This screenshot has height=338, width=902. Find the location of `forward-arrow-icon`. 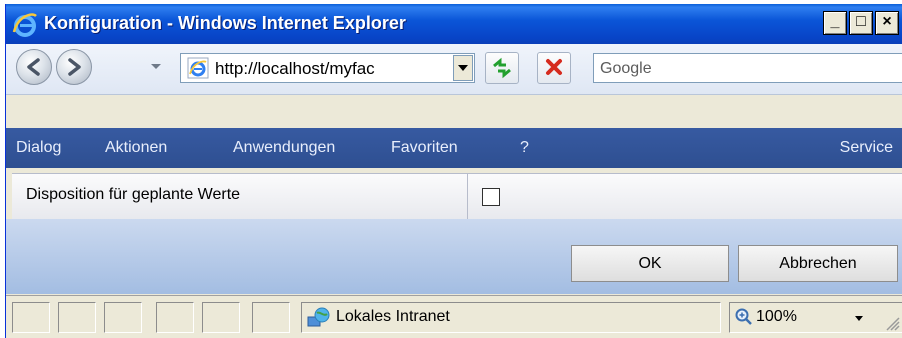

forward-arrow-icon is located at coordinates (74, 67).